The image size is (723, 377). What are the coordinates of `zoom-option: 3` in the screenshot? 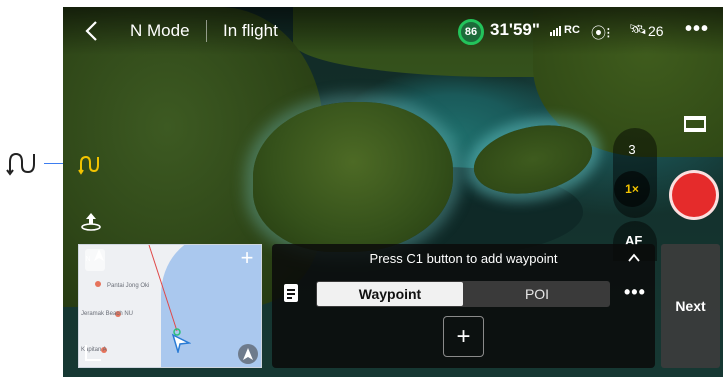 It's located at (632, 149).